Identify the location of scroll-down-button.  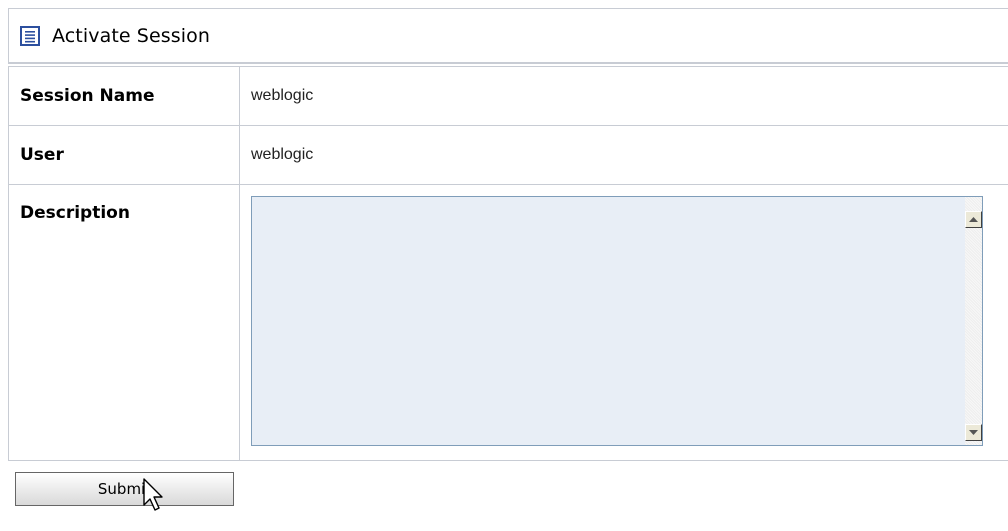
(973, 432).